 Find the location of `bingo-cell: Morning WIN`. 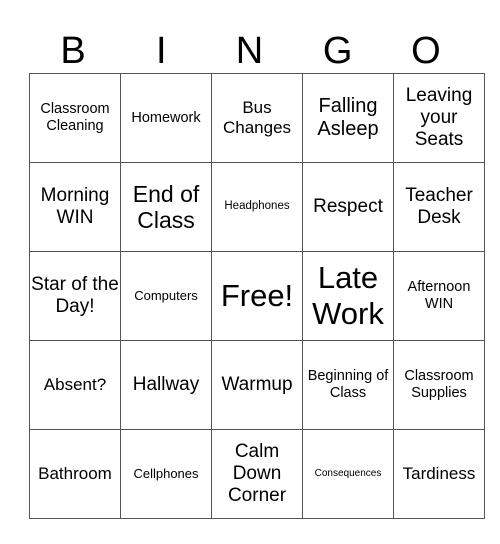

bingo-cell: Morning WIN is located at coordinates (75, 207).